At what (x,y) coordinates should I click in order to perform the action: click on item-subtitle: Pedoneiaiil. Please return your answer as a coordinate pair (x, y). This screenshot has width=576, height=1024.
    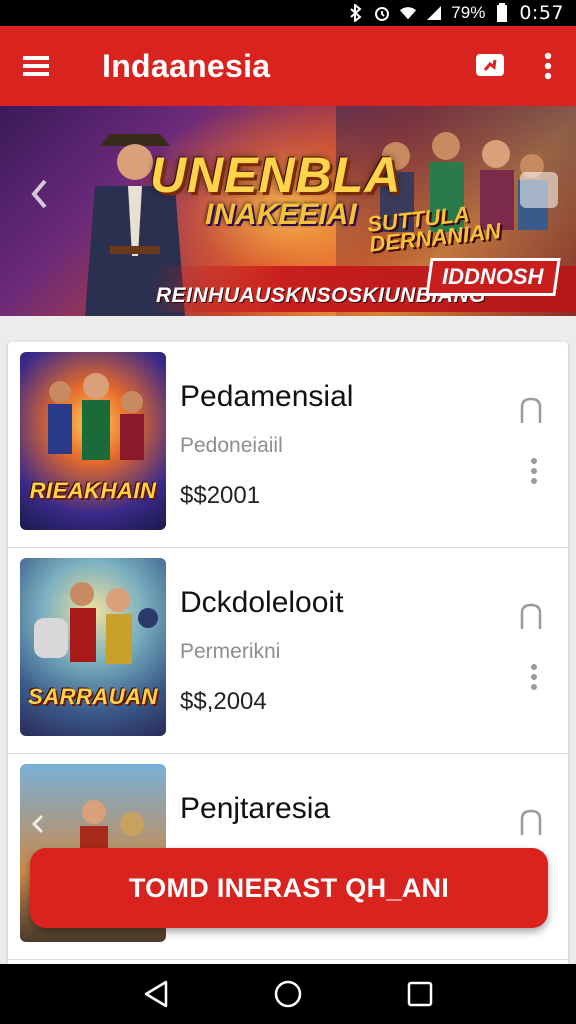
    Looking at the image, I should click on (231, 445).